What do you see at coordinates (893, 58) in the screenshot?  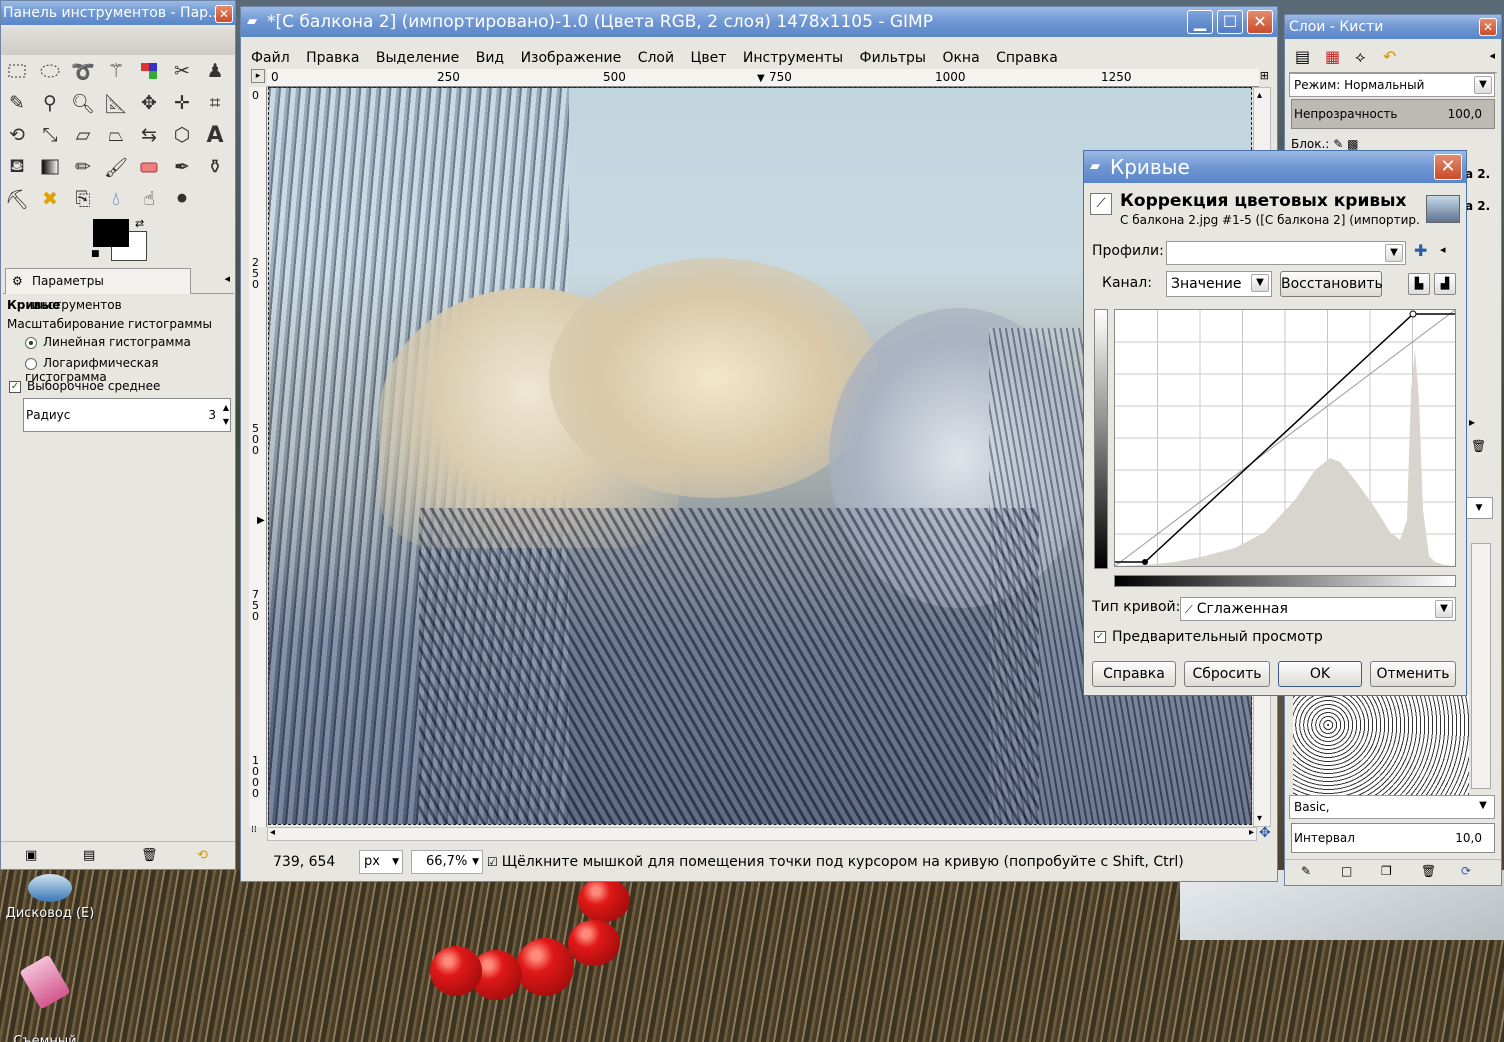 I see `menu-filters: Фильтры` at bounding box center [893, 58].